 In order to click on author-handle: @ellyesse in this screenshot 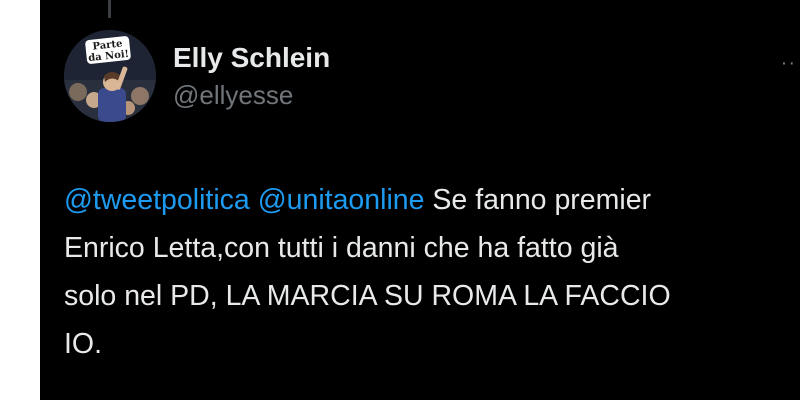, I will do `click(233, 95)`.